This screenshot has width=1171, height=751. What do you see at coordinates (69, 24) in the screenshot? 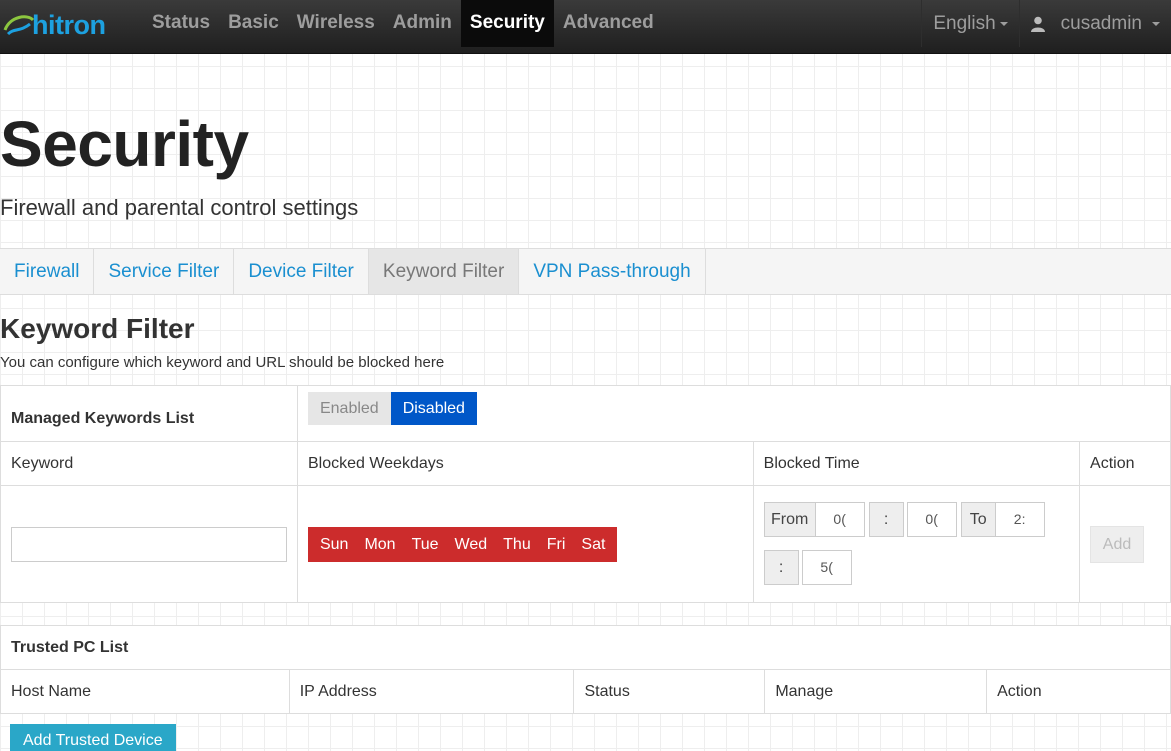
I see `logo-text: hitron` at bounding box center [69, 24].